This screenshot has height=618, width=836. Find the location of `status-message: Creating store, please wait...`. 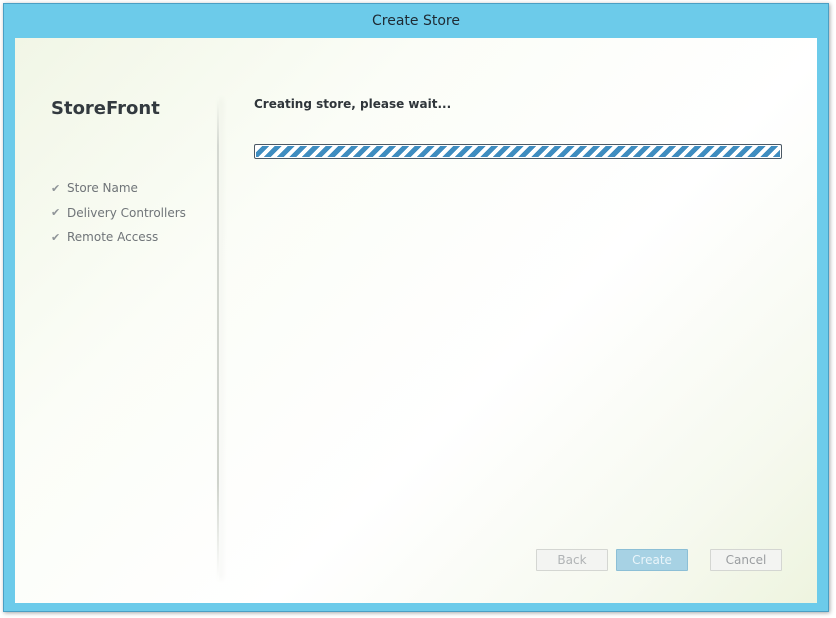

status-message: Creating store, please wait... is located at coordinates (353, 104).